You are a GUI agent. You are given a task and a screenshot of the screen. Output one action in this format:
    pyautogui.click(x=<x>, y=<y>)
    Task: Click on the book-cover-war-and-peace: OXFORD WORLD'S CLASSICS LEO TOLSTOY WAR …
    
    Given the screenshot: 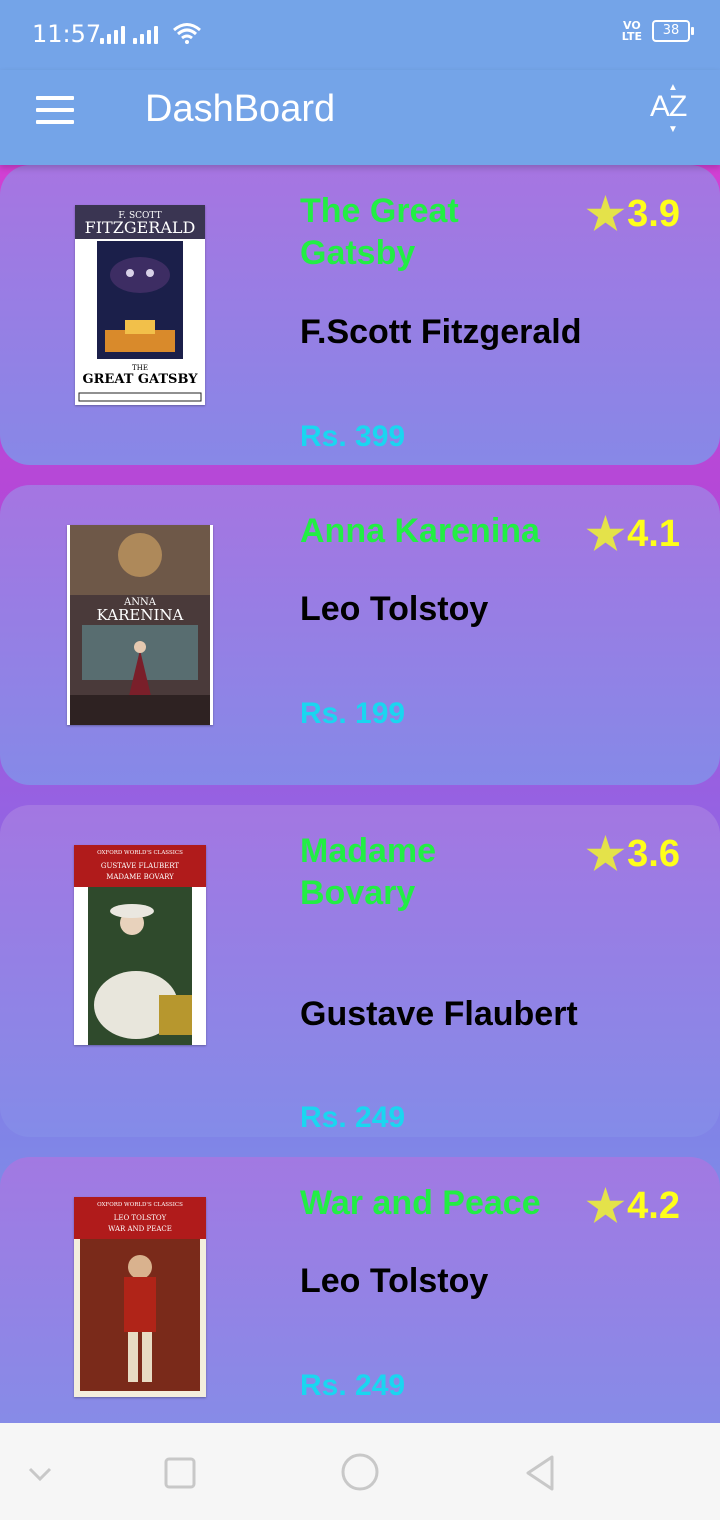 What is the action you would take?
    pyautogui.click(x=140, y=1297)
    